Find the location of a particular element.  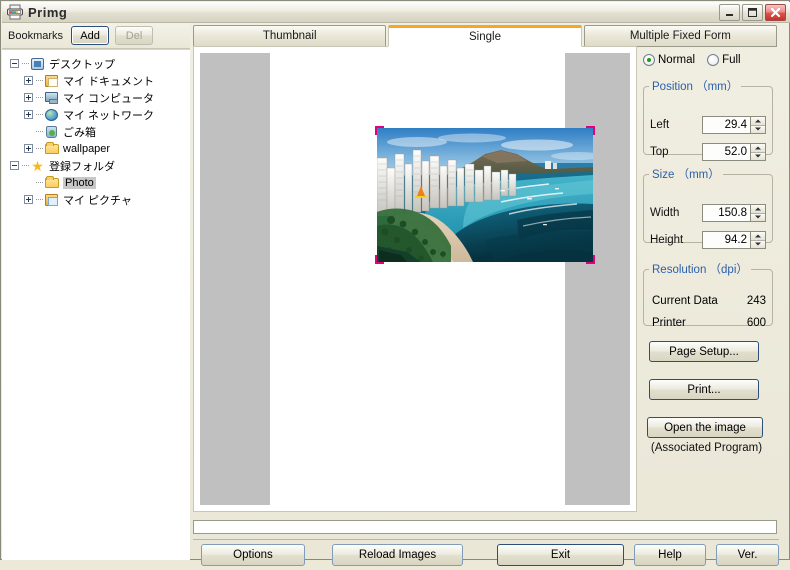

bottom-button-bar: Options Reload Images Exit Help Ver. is located at coordinates (490, 557).